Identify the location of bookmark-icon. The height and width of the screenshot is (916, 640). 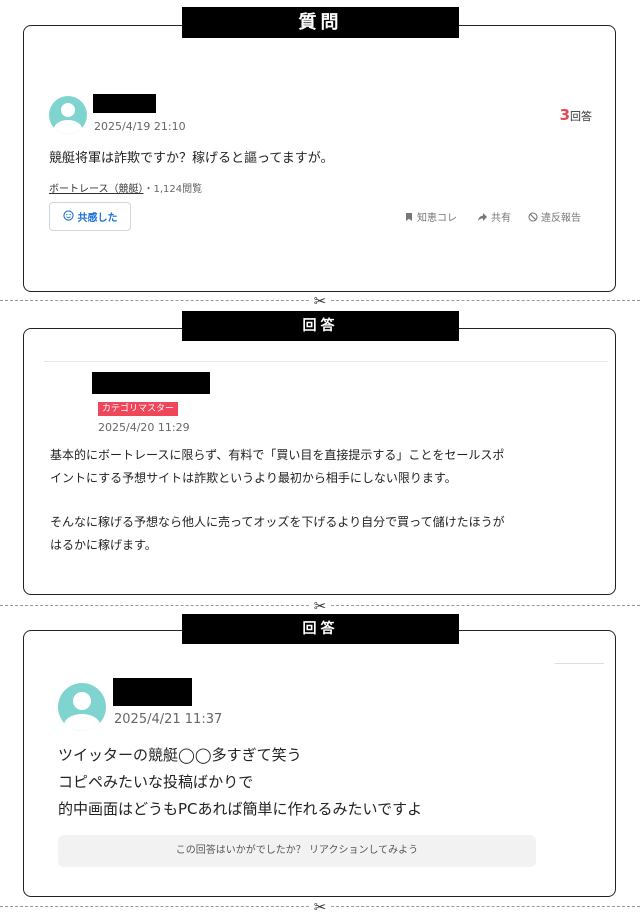
(409, 217).